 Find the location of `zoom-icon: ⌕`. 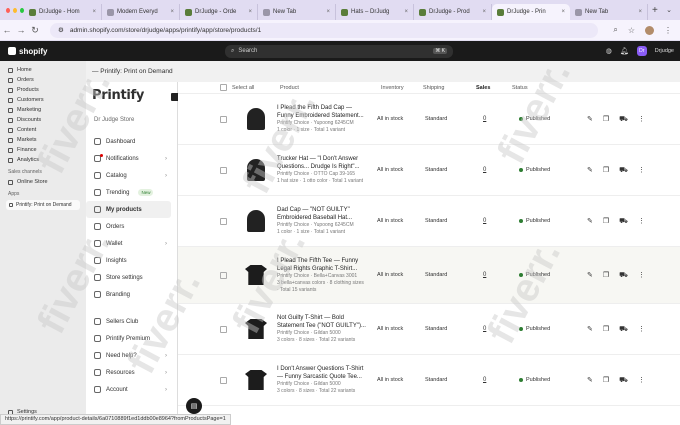

zoom-icon: ⌕ is located at coordinates (615, 30).